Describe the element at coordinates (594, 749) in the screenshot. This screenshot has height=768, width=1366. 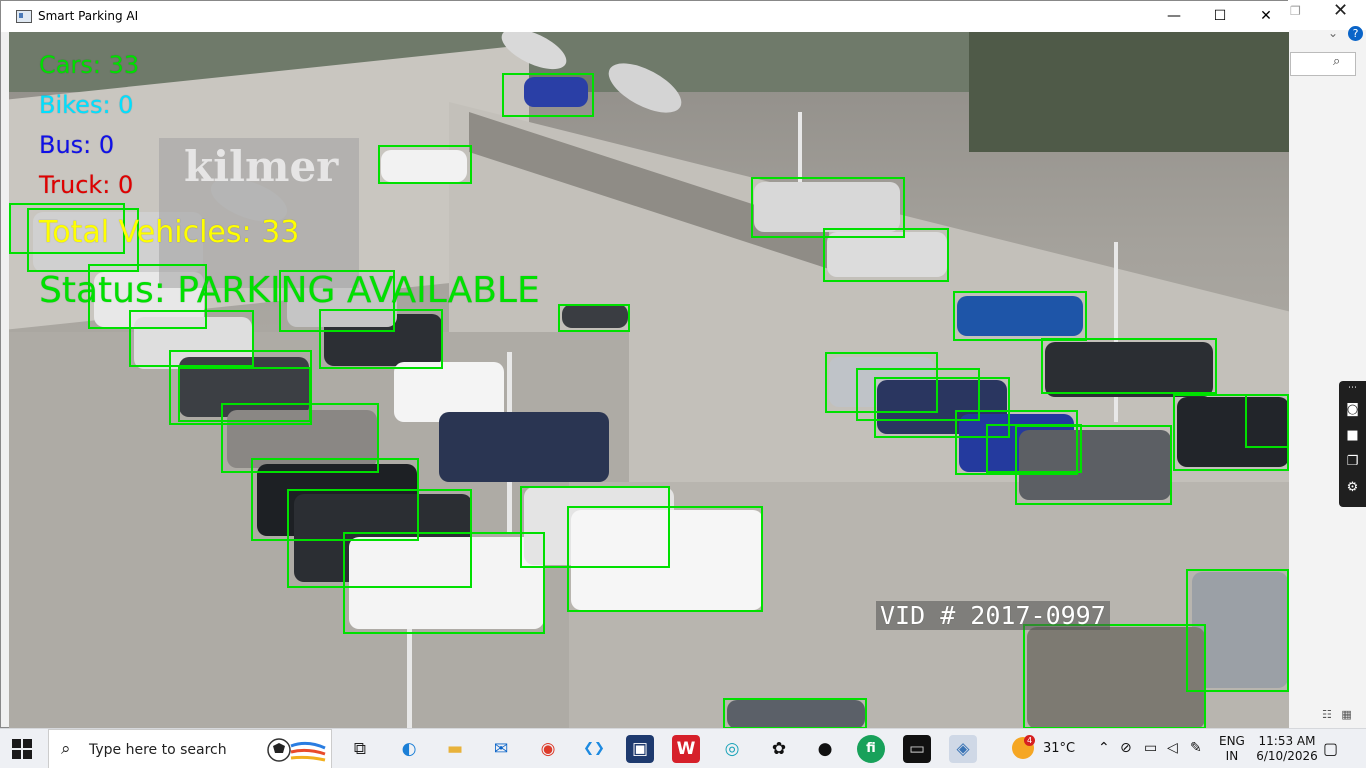
I see `vscode-icon: ❮❯` at that location.